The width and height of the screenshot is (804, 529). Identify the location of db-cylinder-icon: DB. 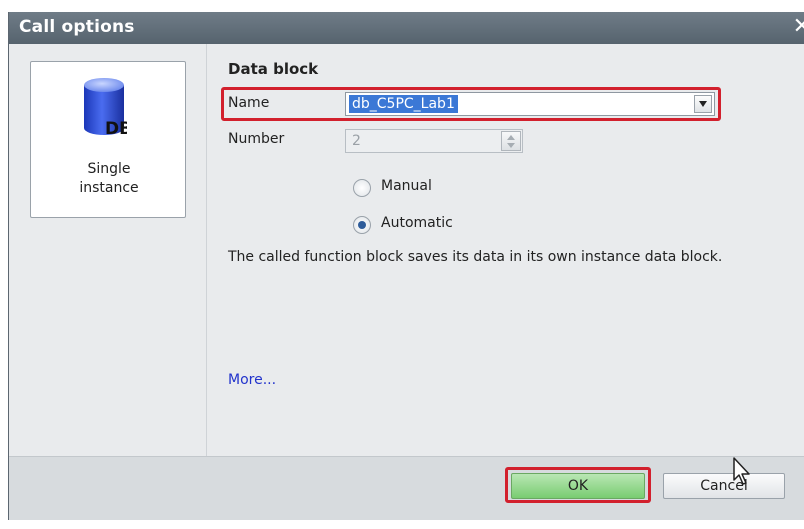
(105, 108).